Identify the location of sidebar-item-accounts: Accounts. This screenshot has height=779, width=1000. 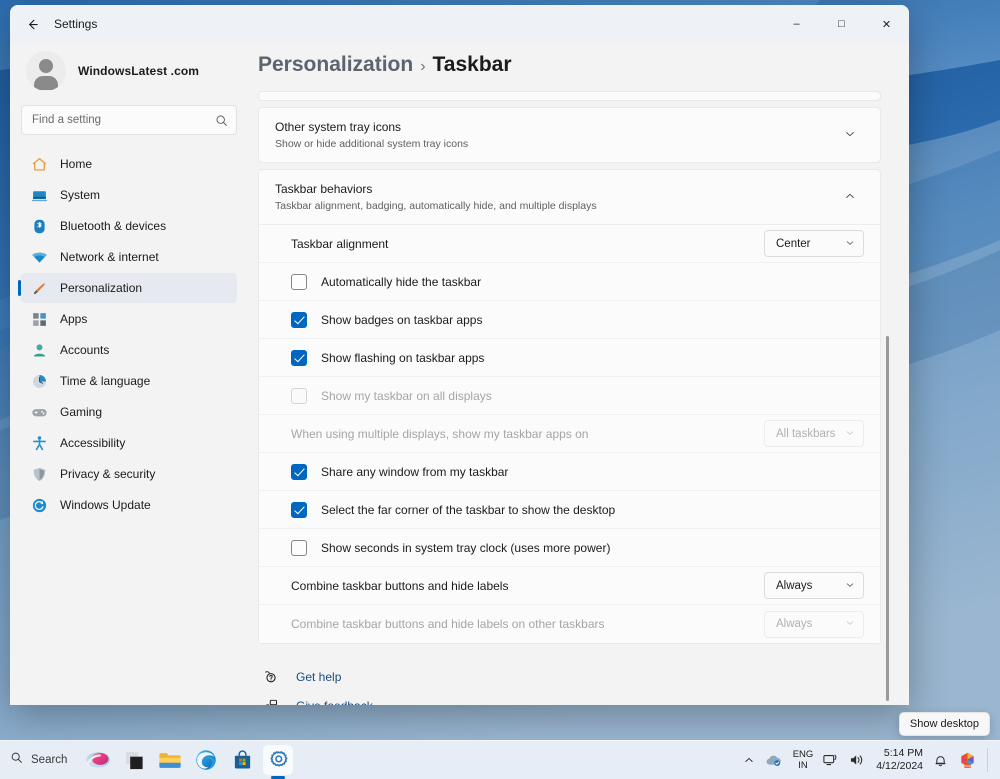
(129, 350).